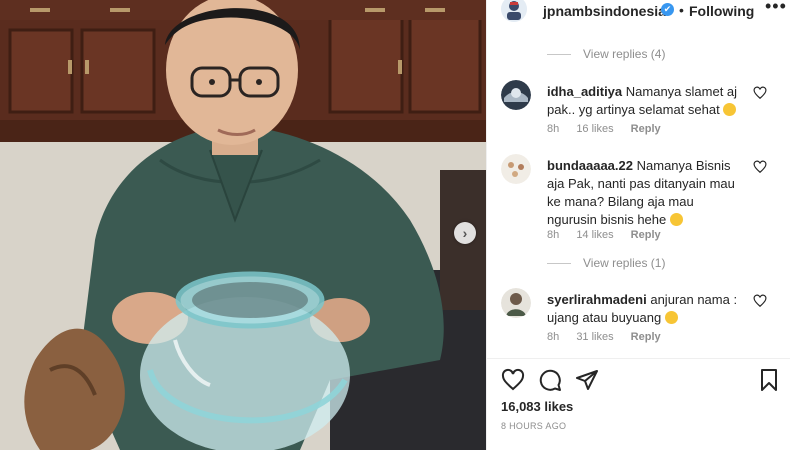 The height and width of the screenshot is (450, 790). I want to click on post-username: jpnambsindonesia, so click(604, 11).